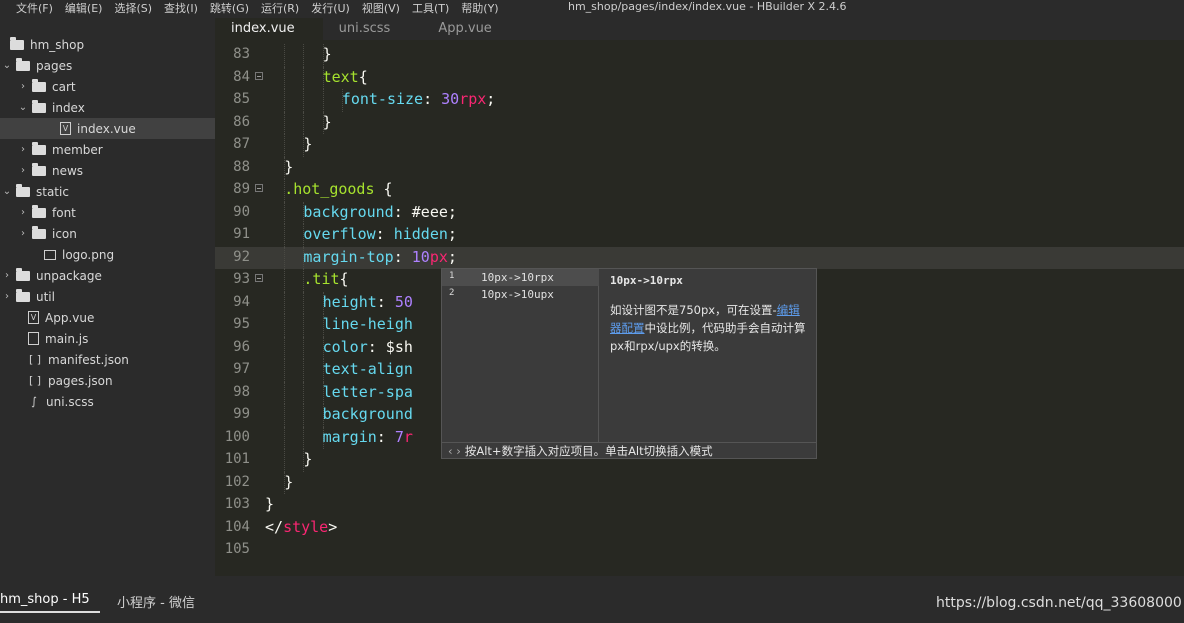 This screenshot has height=623, width=1184. Describe the element at coordinates (107, 212) in the screenshot. I see `tree-item-font: › font` at that location.